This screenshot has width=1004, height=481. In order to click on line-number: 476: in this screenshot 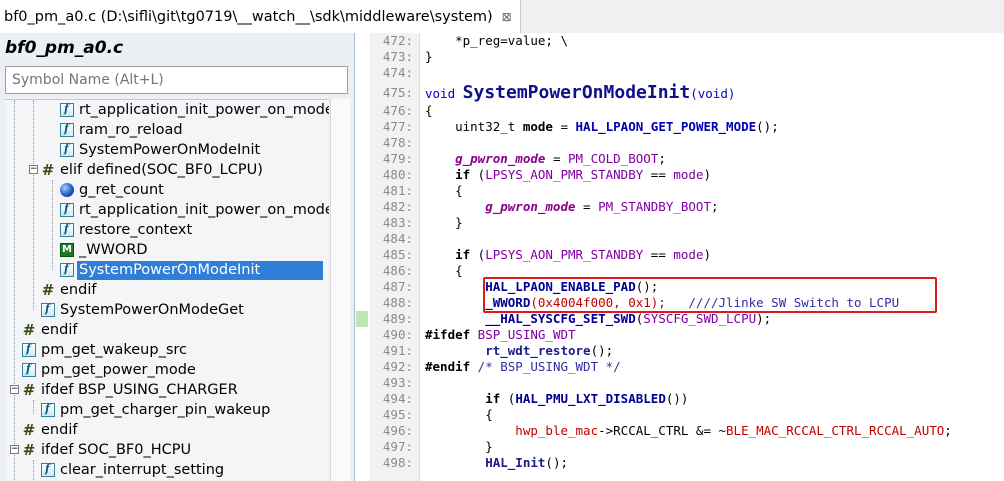, I will do `click(397, 110)`.